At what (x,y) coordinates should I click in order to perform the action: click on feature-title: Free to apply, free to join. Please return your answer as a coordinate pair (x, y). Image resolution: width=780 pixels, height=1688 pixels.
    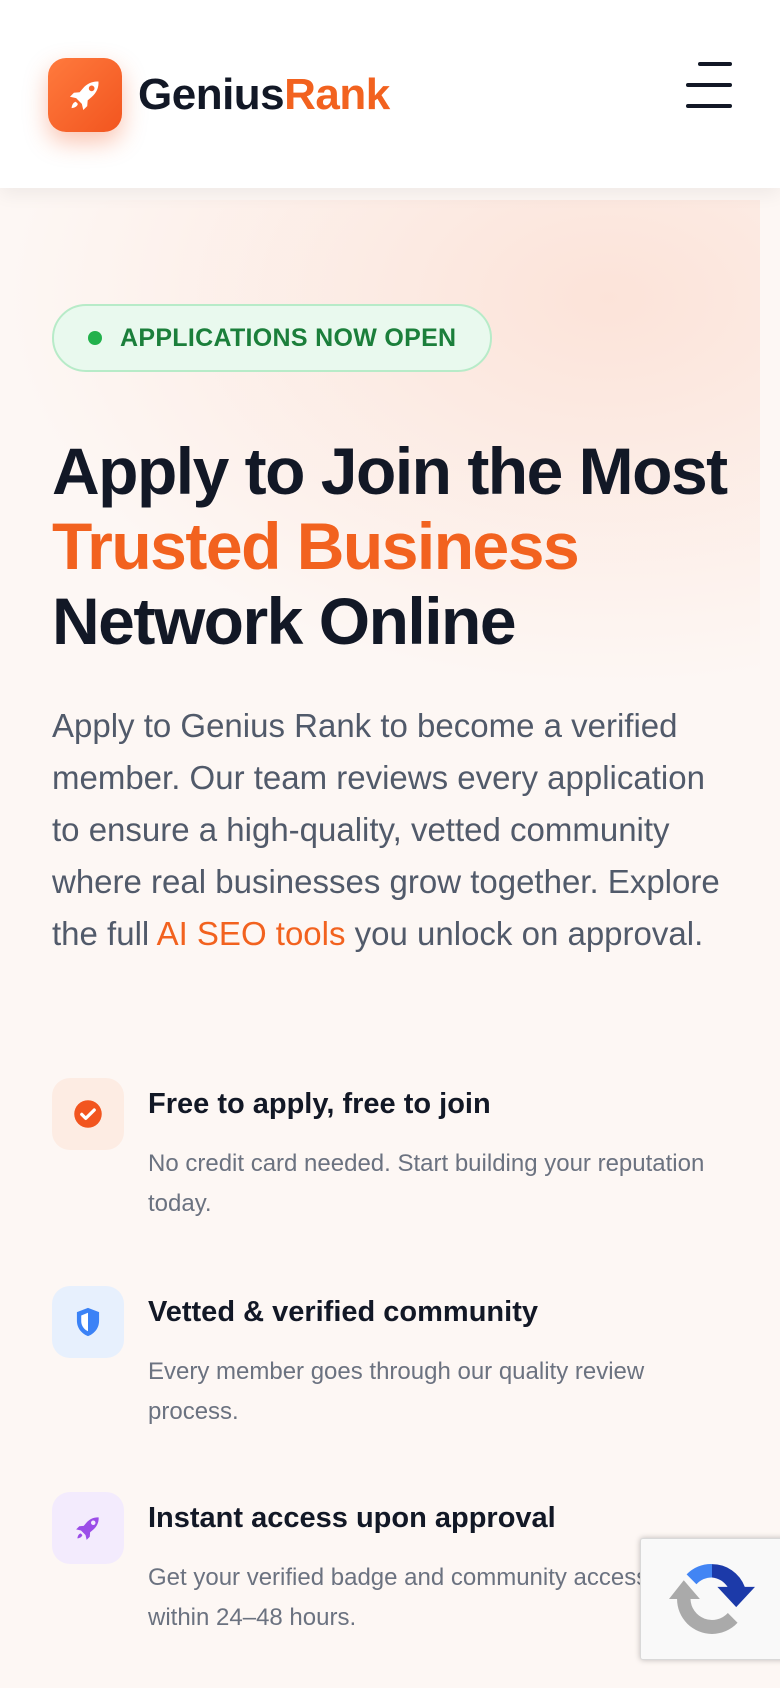
    Looking at the image, I should click on (319, 1104).